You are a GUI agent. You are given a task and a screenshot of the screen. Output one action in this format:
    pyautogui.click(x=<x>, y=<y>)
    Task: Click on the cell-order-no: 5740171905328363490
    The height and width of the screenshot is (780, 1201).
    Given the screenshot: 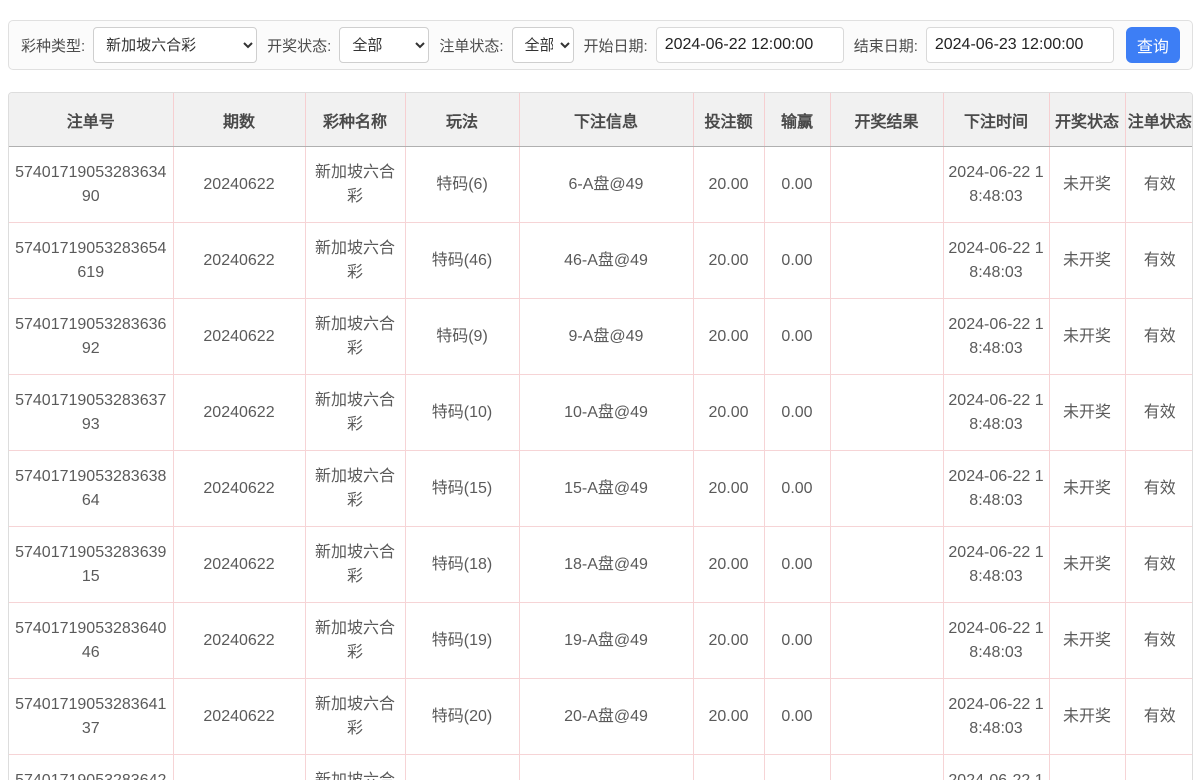 What is the action you would take?
    pyautogui.click(x=91, y=184)
    